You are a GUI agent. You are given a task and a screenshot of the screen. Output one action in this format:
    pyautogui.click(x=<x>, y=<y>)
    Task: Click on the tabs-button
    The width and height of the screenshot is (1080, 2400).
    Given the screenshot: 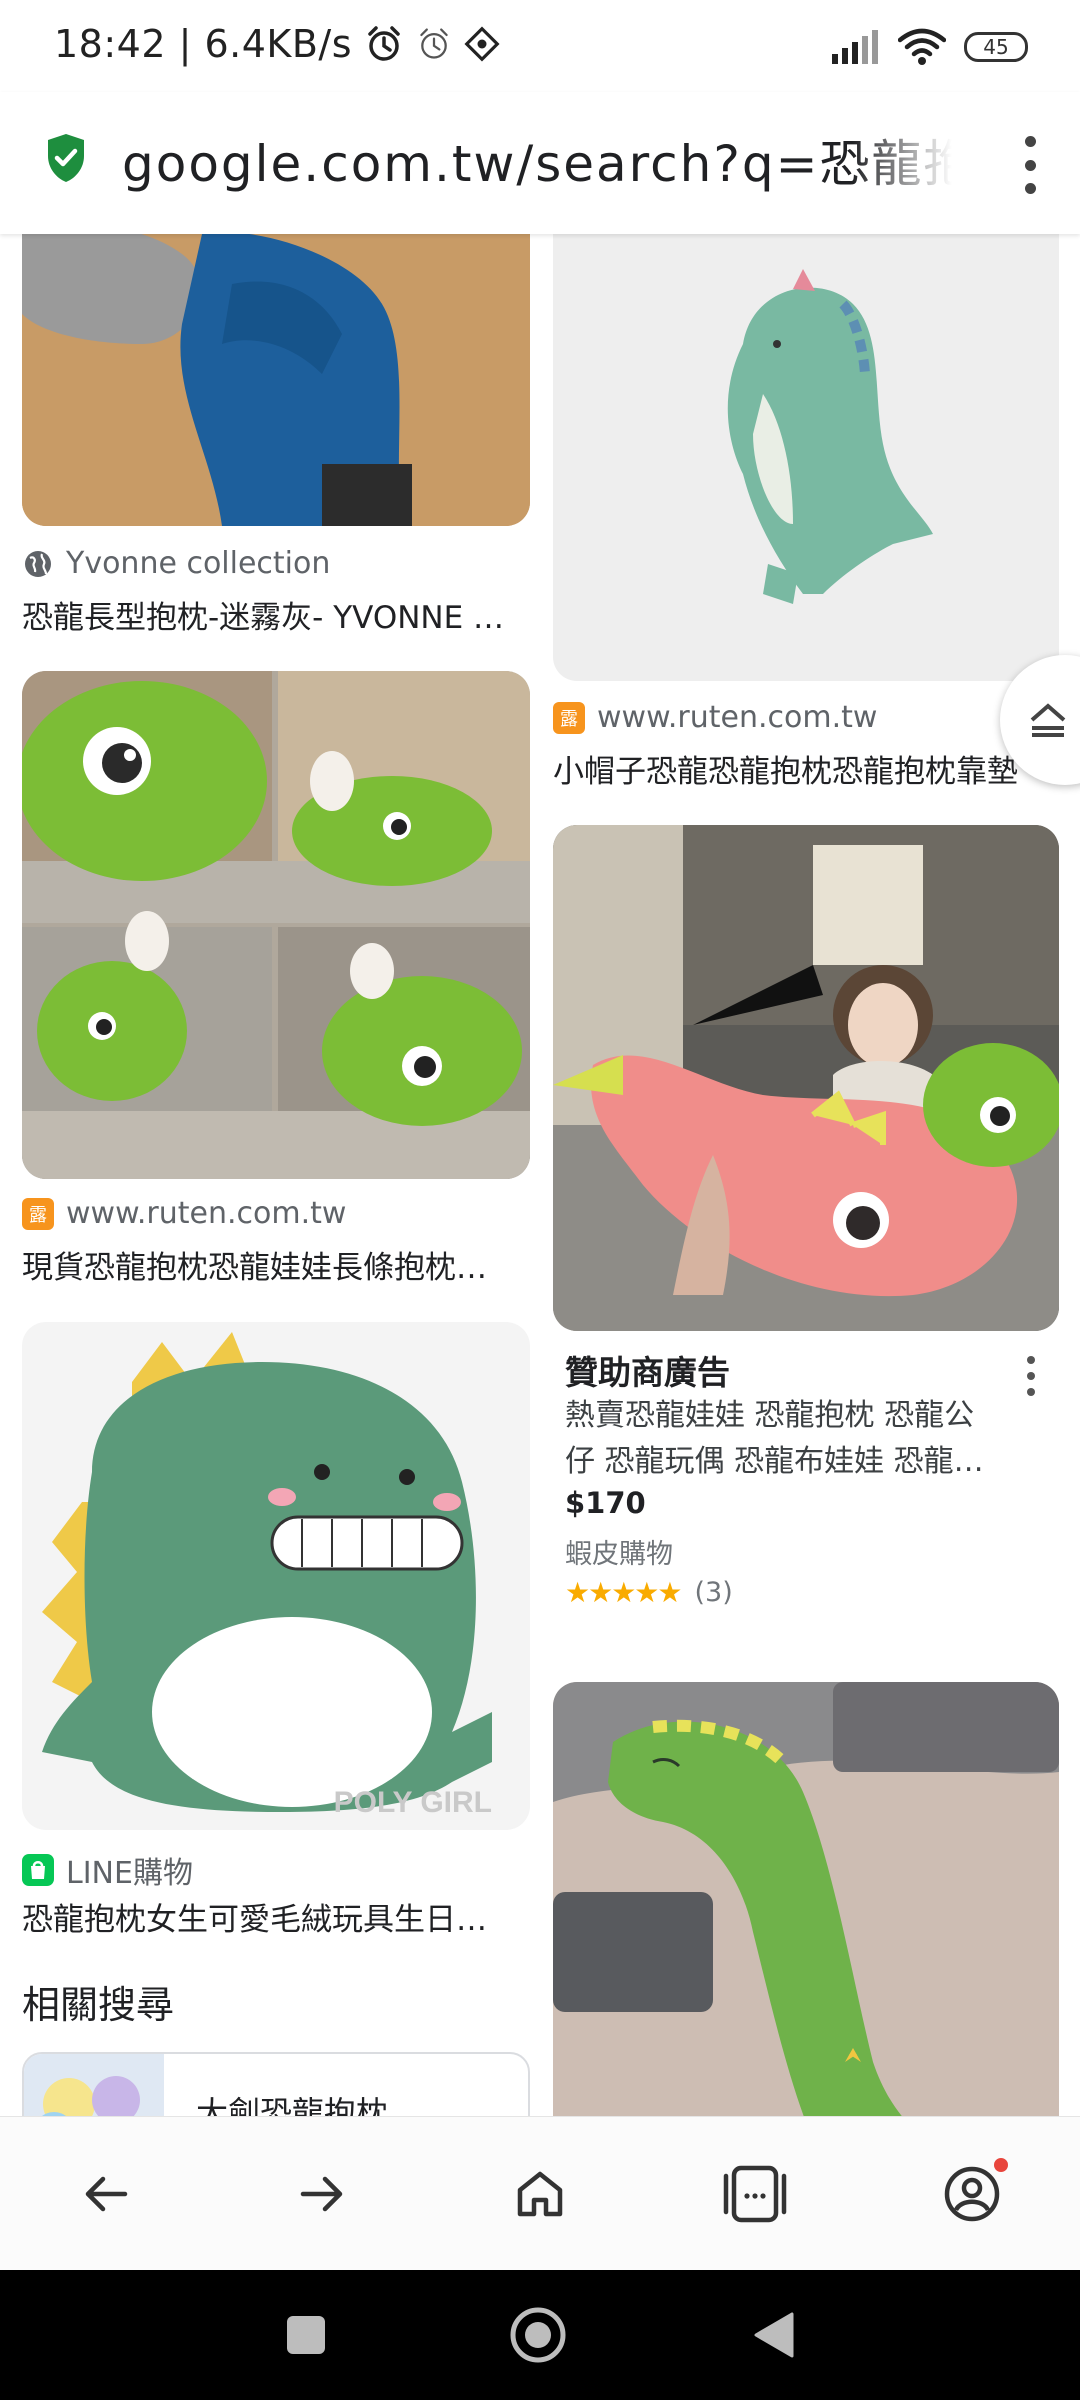 What is the action you would take?
    pyautogui.click(x=755, y=2194)
    